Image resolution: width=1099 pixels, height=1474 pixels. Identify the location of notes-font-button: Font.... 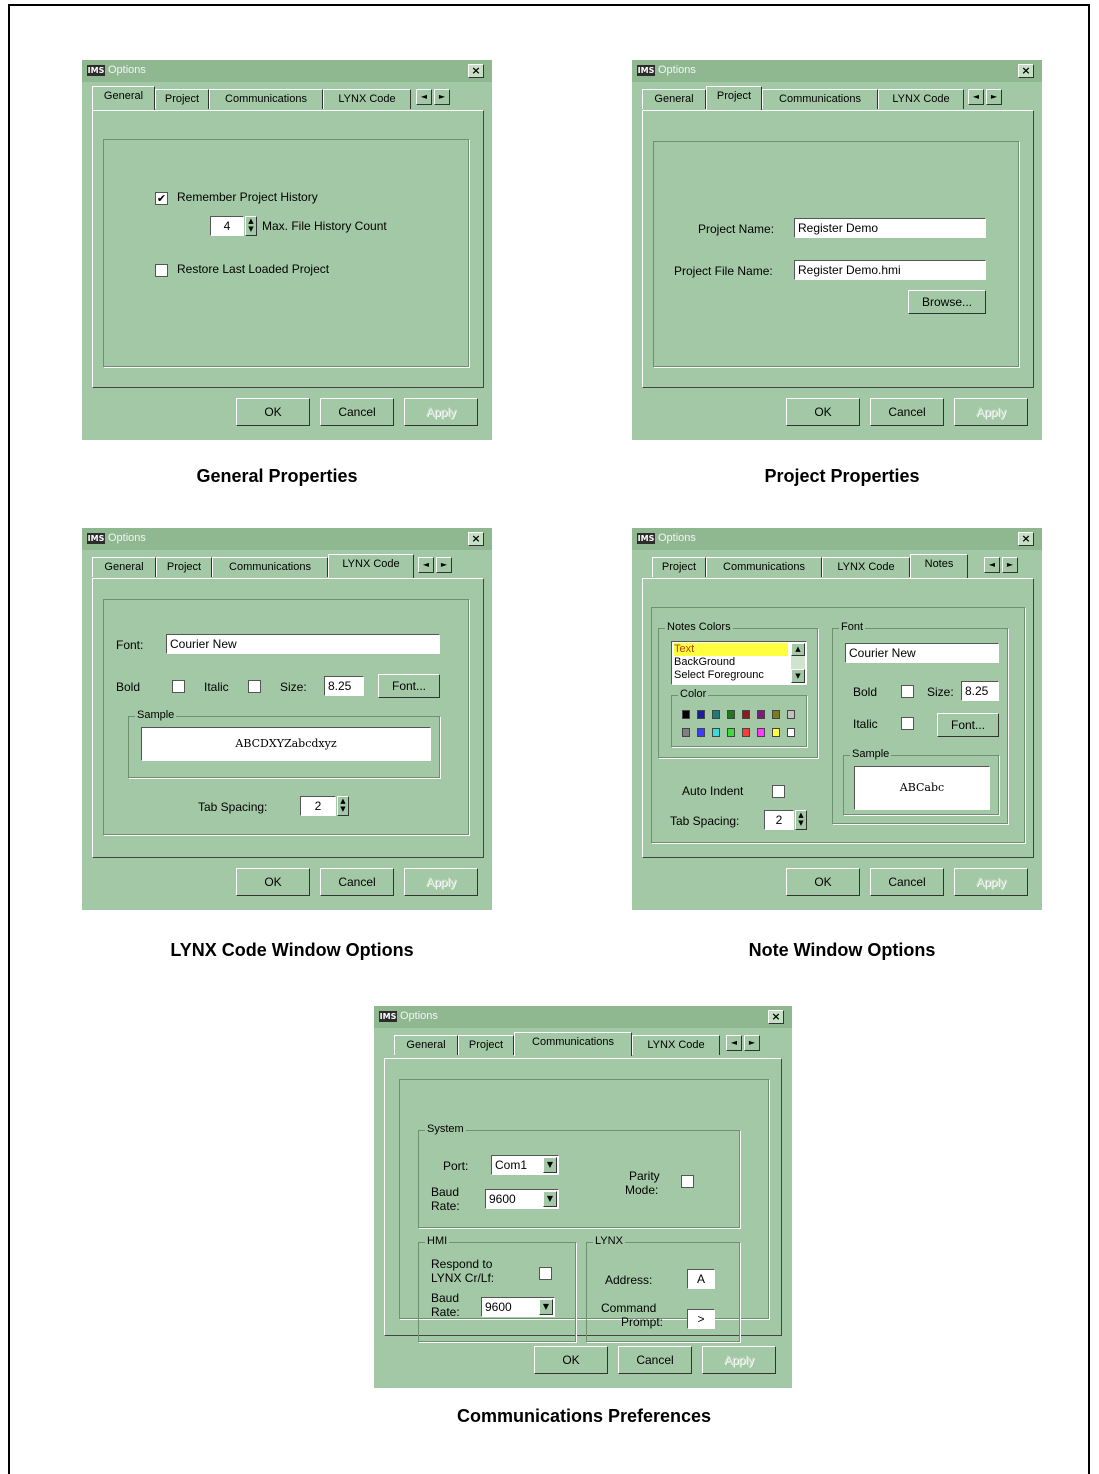
(968, 725).